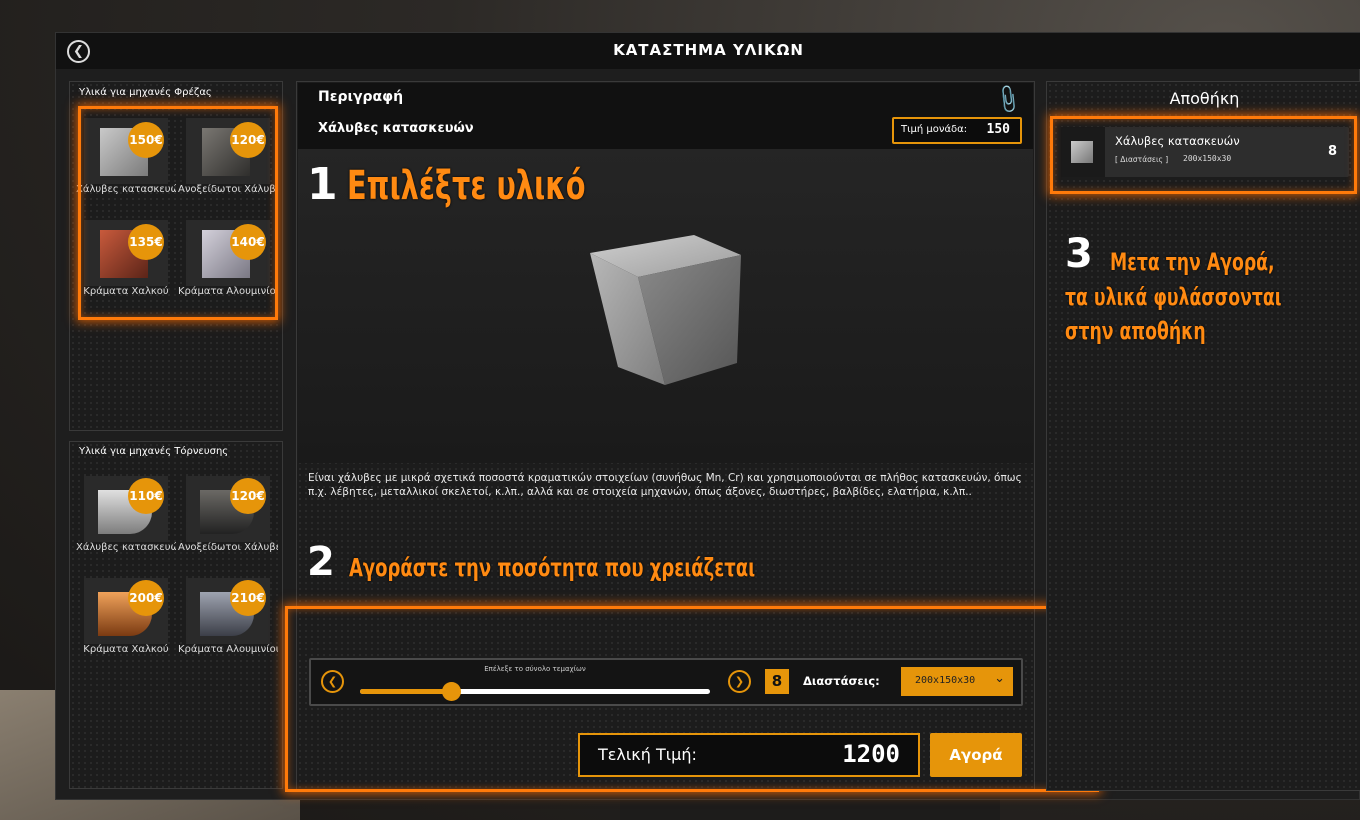 This screenshot has width=1360, height=820. What do you see at coordinates (154, 451) in the screenshot?
I see `turning-heading: Υλικά για μηχανές Τόρνευσης` at bounding box center [154, 451].